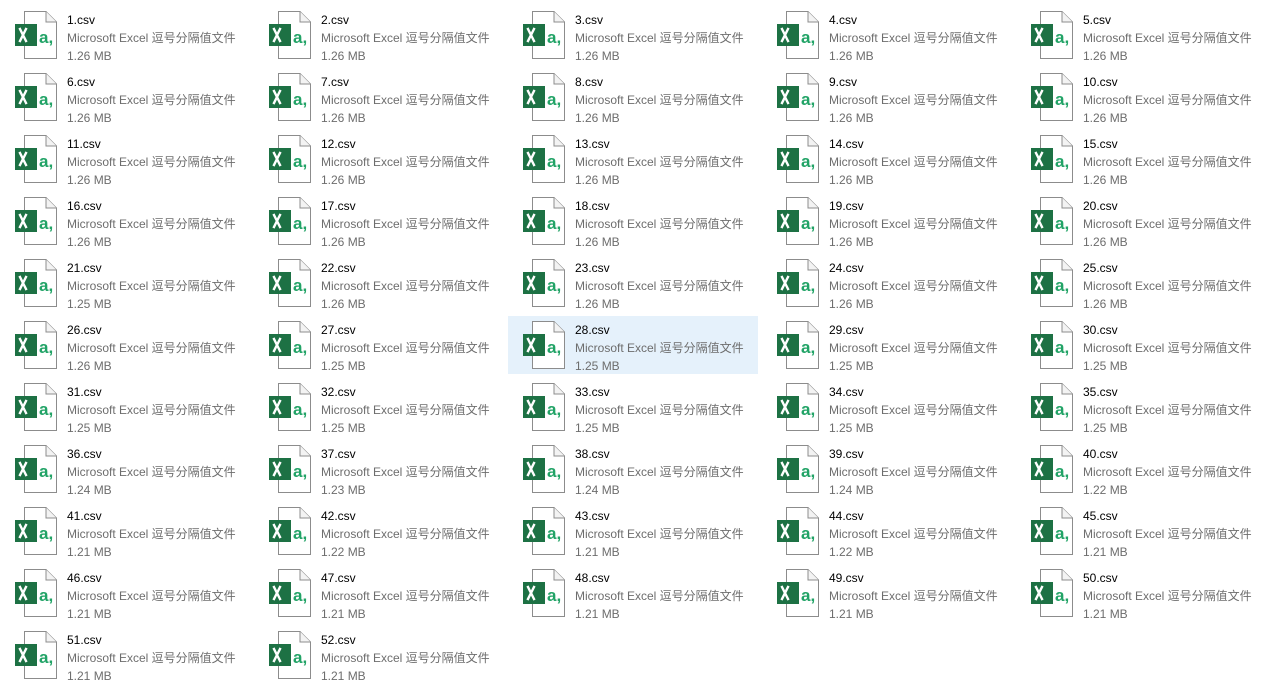 Image resolution: width=1283 pixels, height=697 pixels. What do you see at coordinates (633, 97) in the screenshot?
I see `file-tile: a, 8.csv Microsoft Excel 逗号分隔值文件 1.26 MB` at bounding box center [633, 97].